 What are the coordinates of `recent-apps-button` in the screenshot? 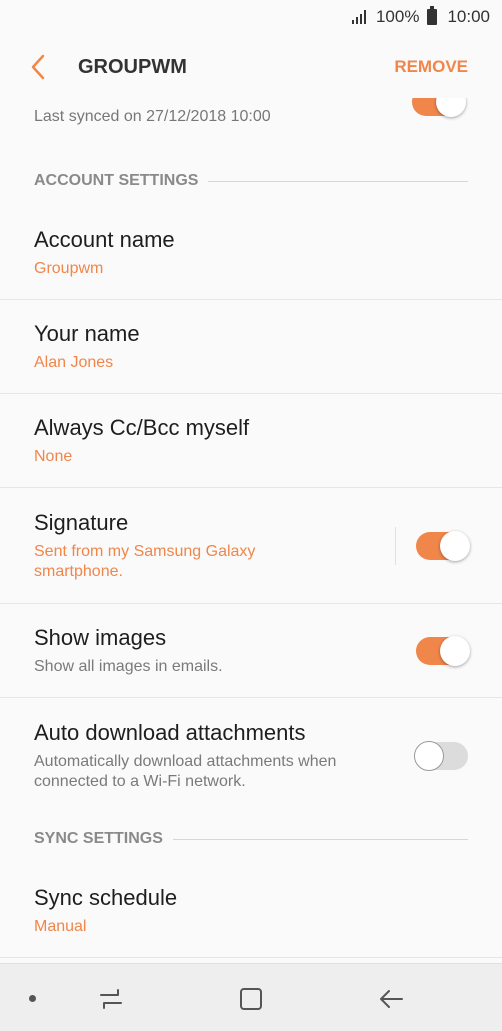 It's located at (111, 999).